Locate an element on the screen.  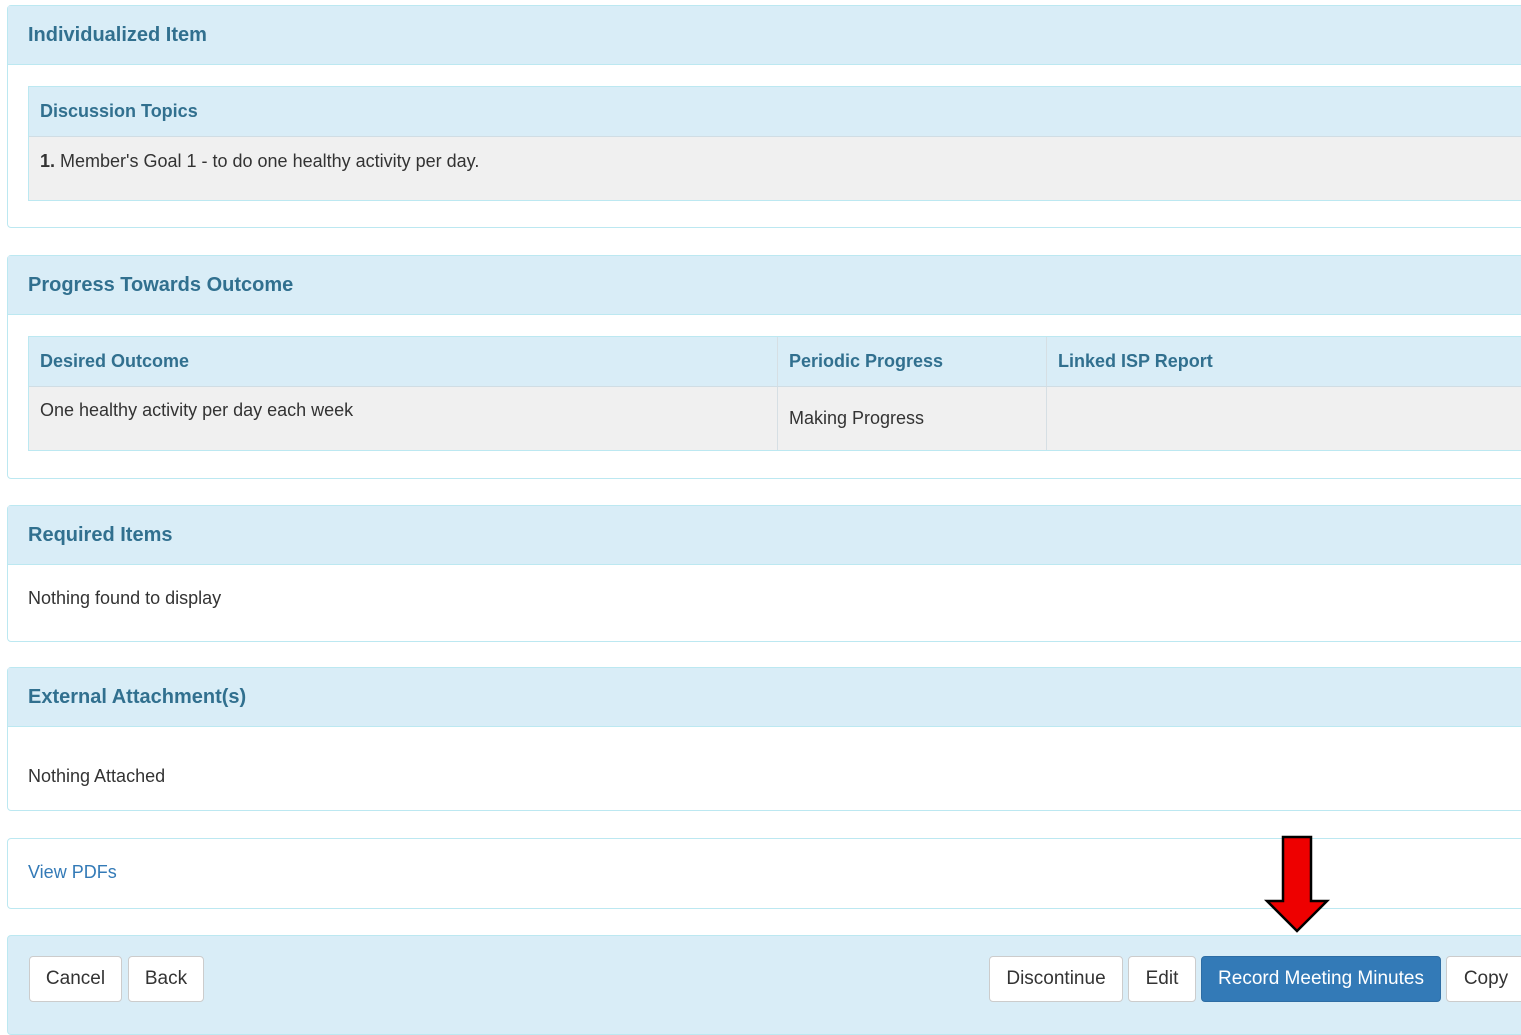
desired-outcome-cell: One healthy activity per day each week is located at coordinates (197, 410).